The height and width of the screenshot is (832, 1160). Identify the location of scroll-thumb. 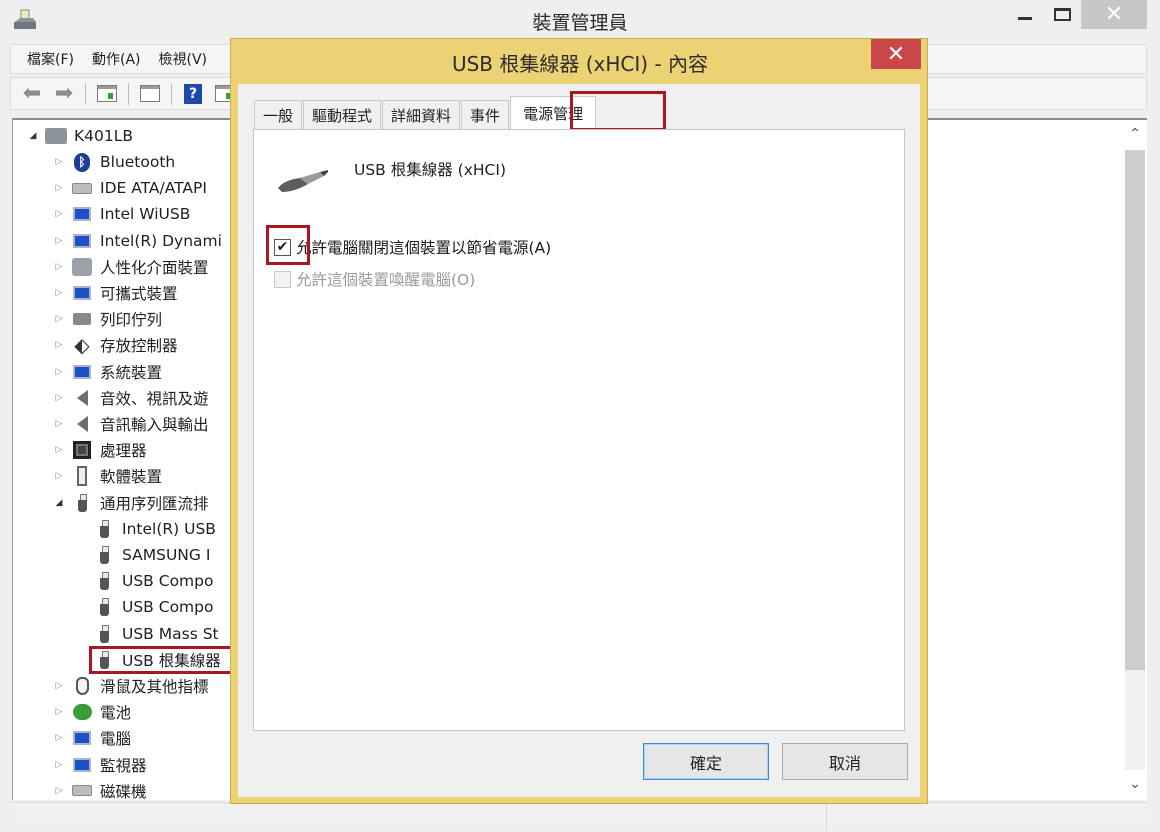
(1135, 410).